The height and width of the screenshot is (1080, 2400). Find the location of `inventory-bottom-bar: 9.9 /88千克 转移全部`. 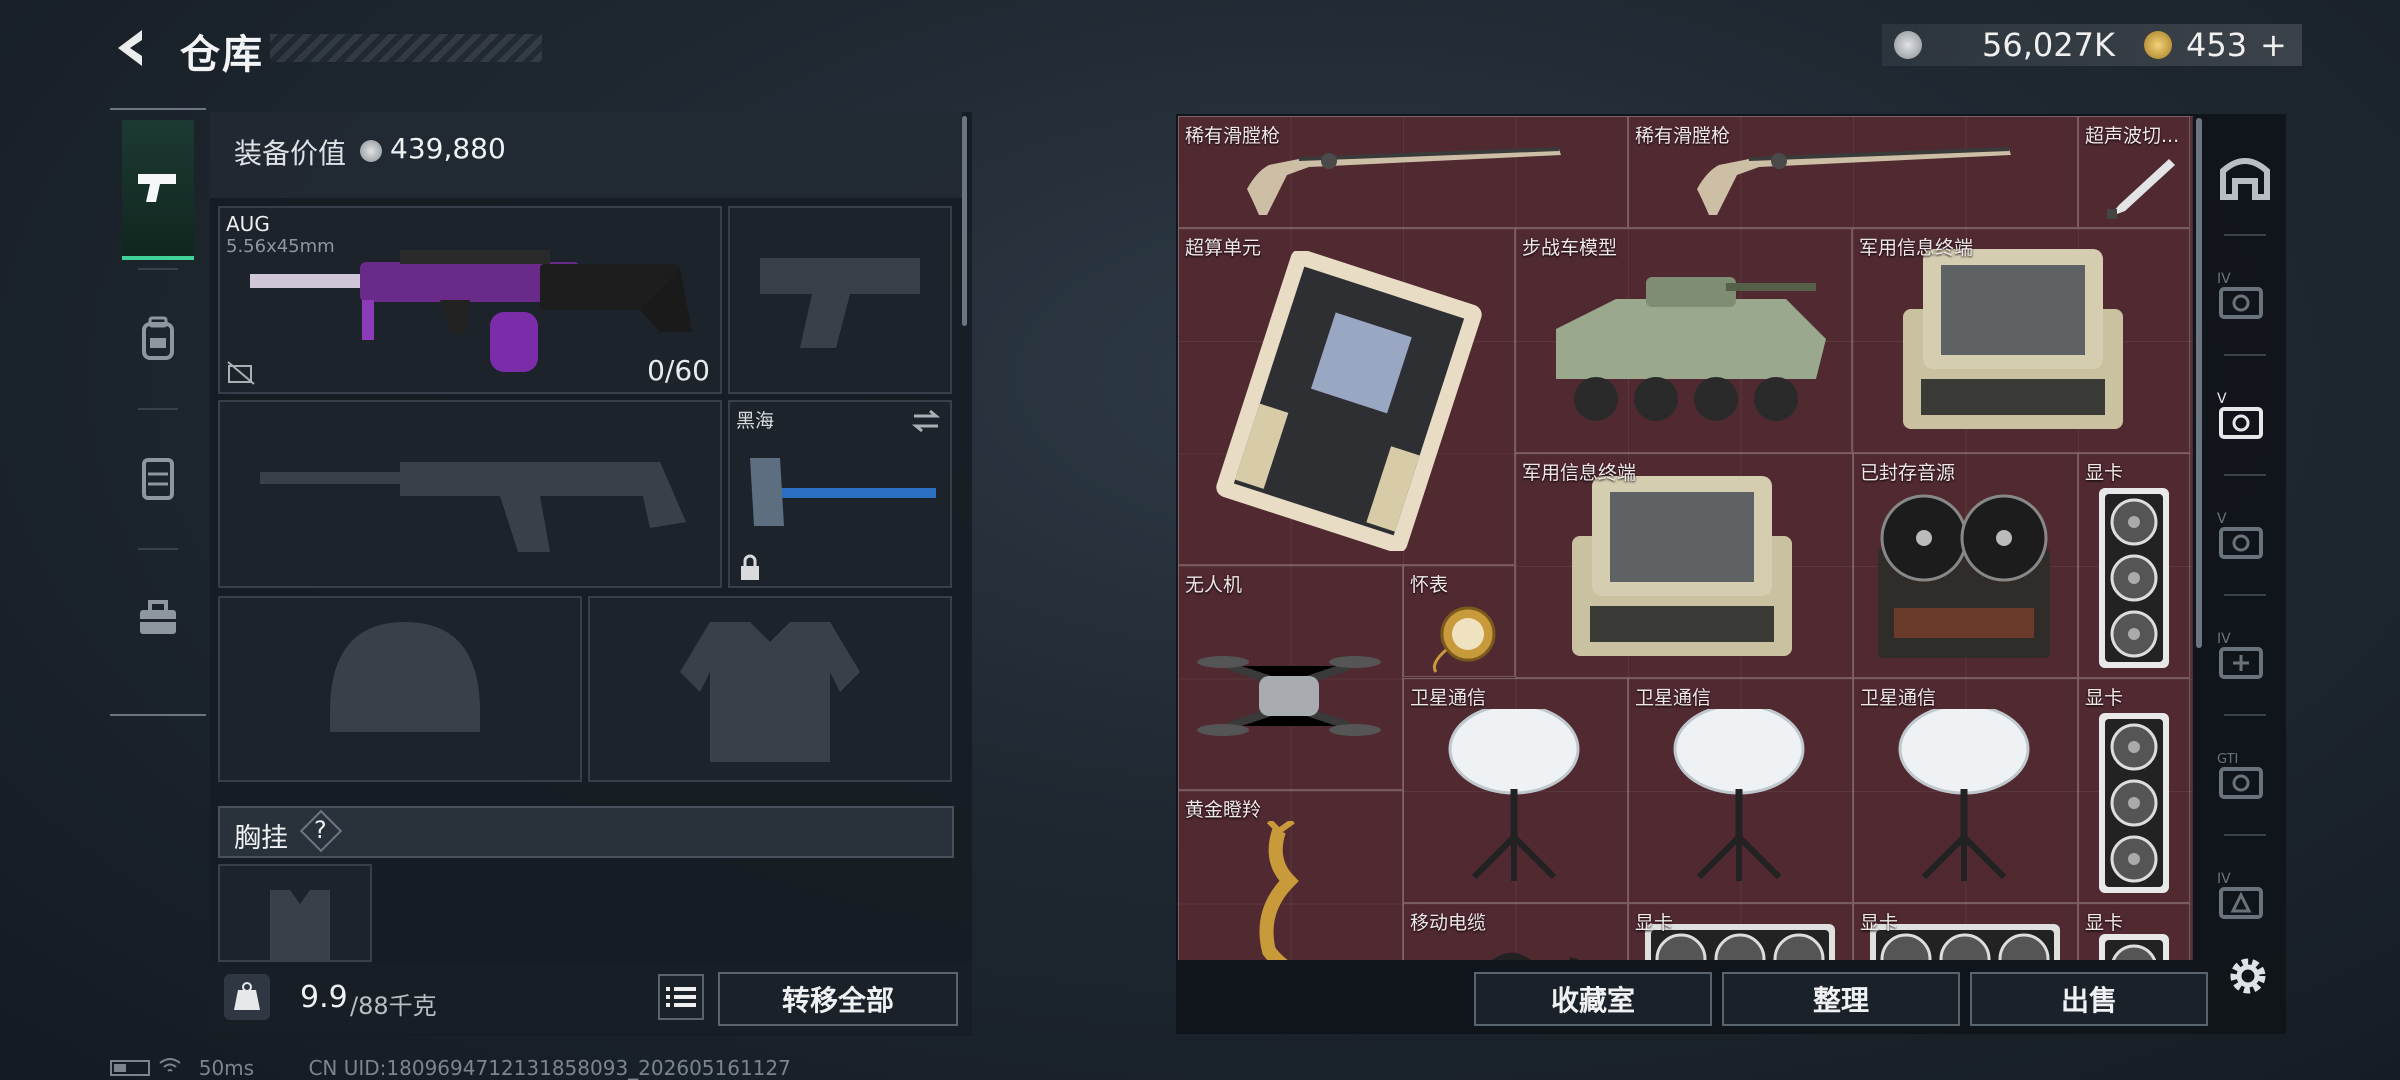

inventory-bottom-bar: 9.9 /88千克 转移全部 is located at coordinates (591, 998).